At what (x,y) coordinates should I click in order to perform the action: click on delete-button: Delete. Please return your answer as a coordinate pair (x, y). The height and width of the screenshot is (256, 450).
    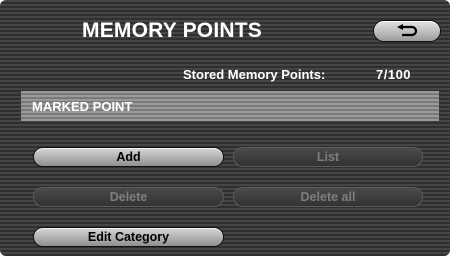
    Looking at the image, I should click on (128, 197).